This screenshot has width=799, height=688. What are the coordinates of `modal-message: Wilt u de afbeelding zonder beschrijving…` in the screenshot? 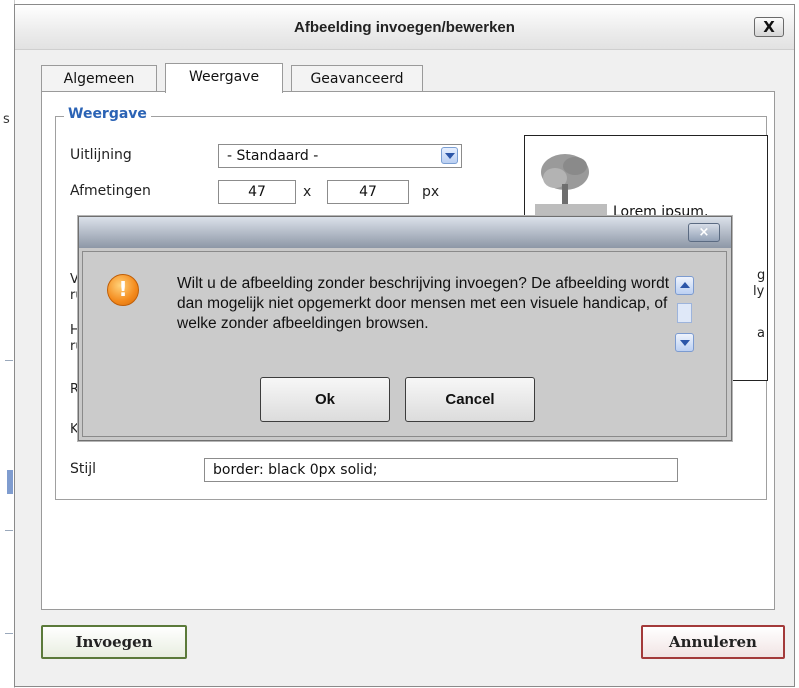 It's located at (423, 303).